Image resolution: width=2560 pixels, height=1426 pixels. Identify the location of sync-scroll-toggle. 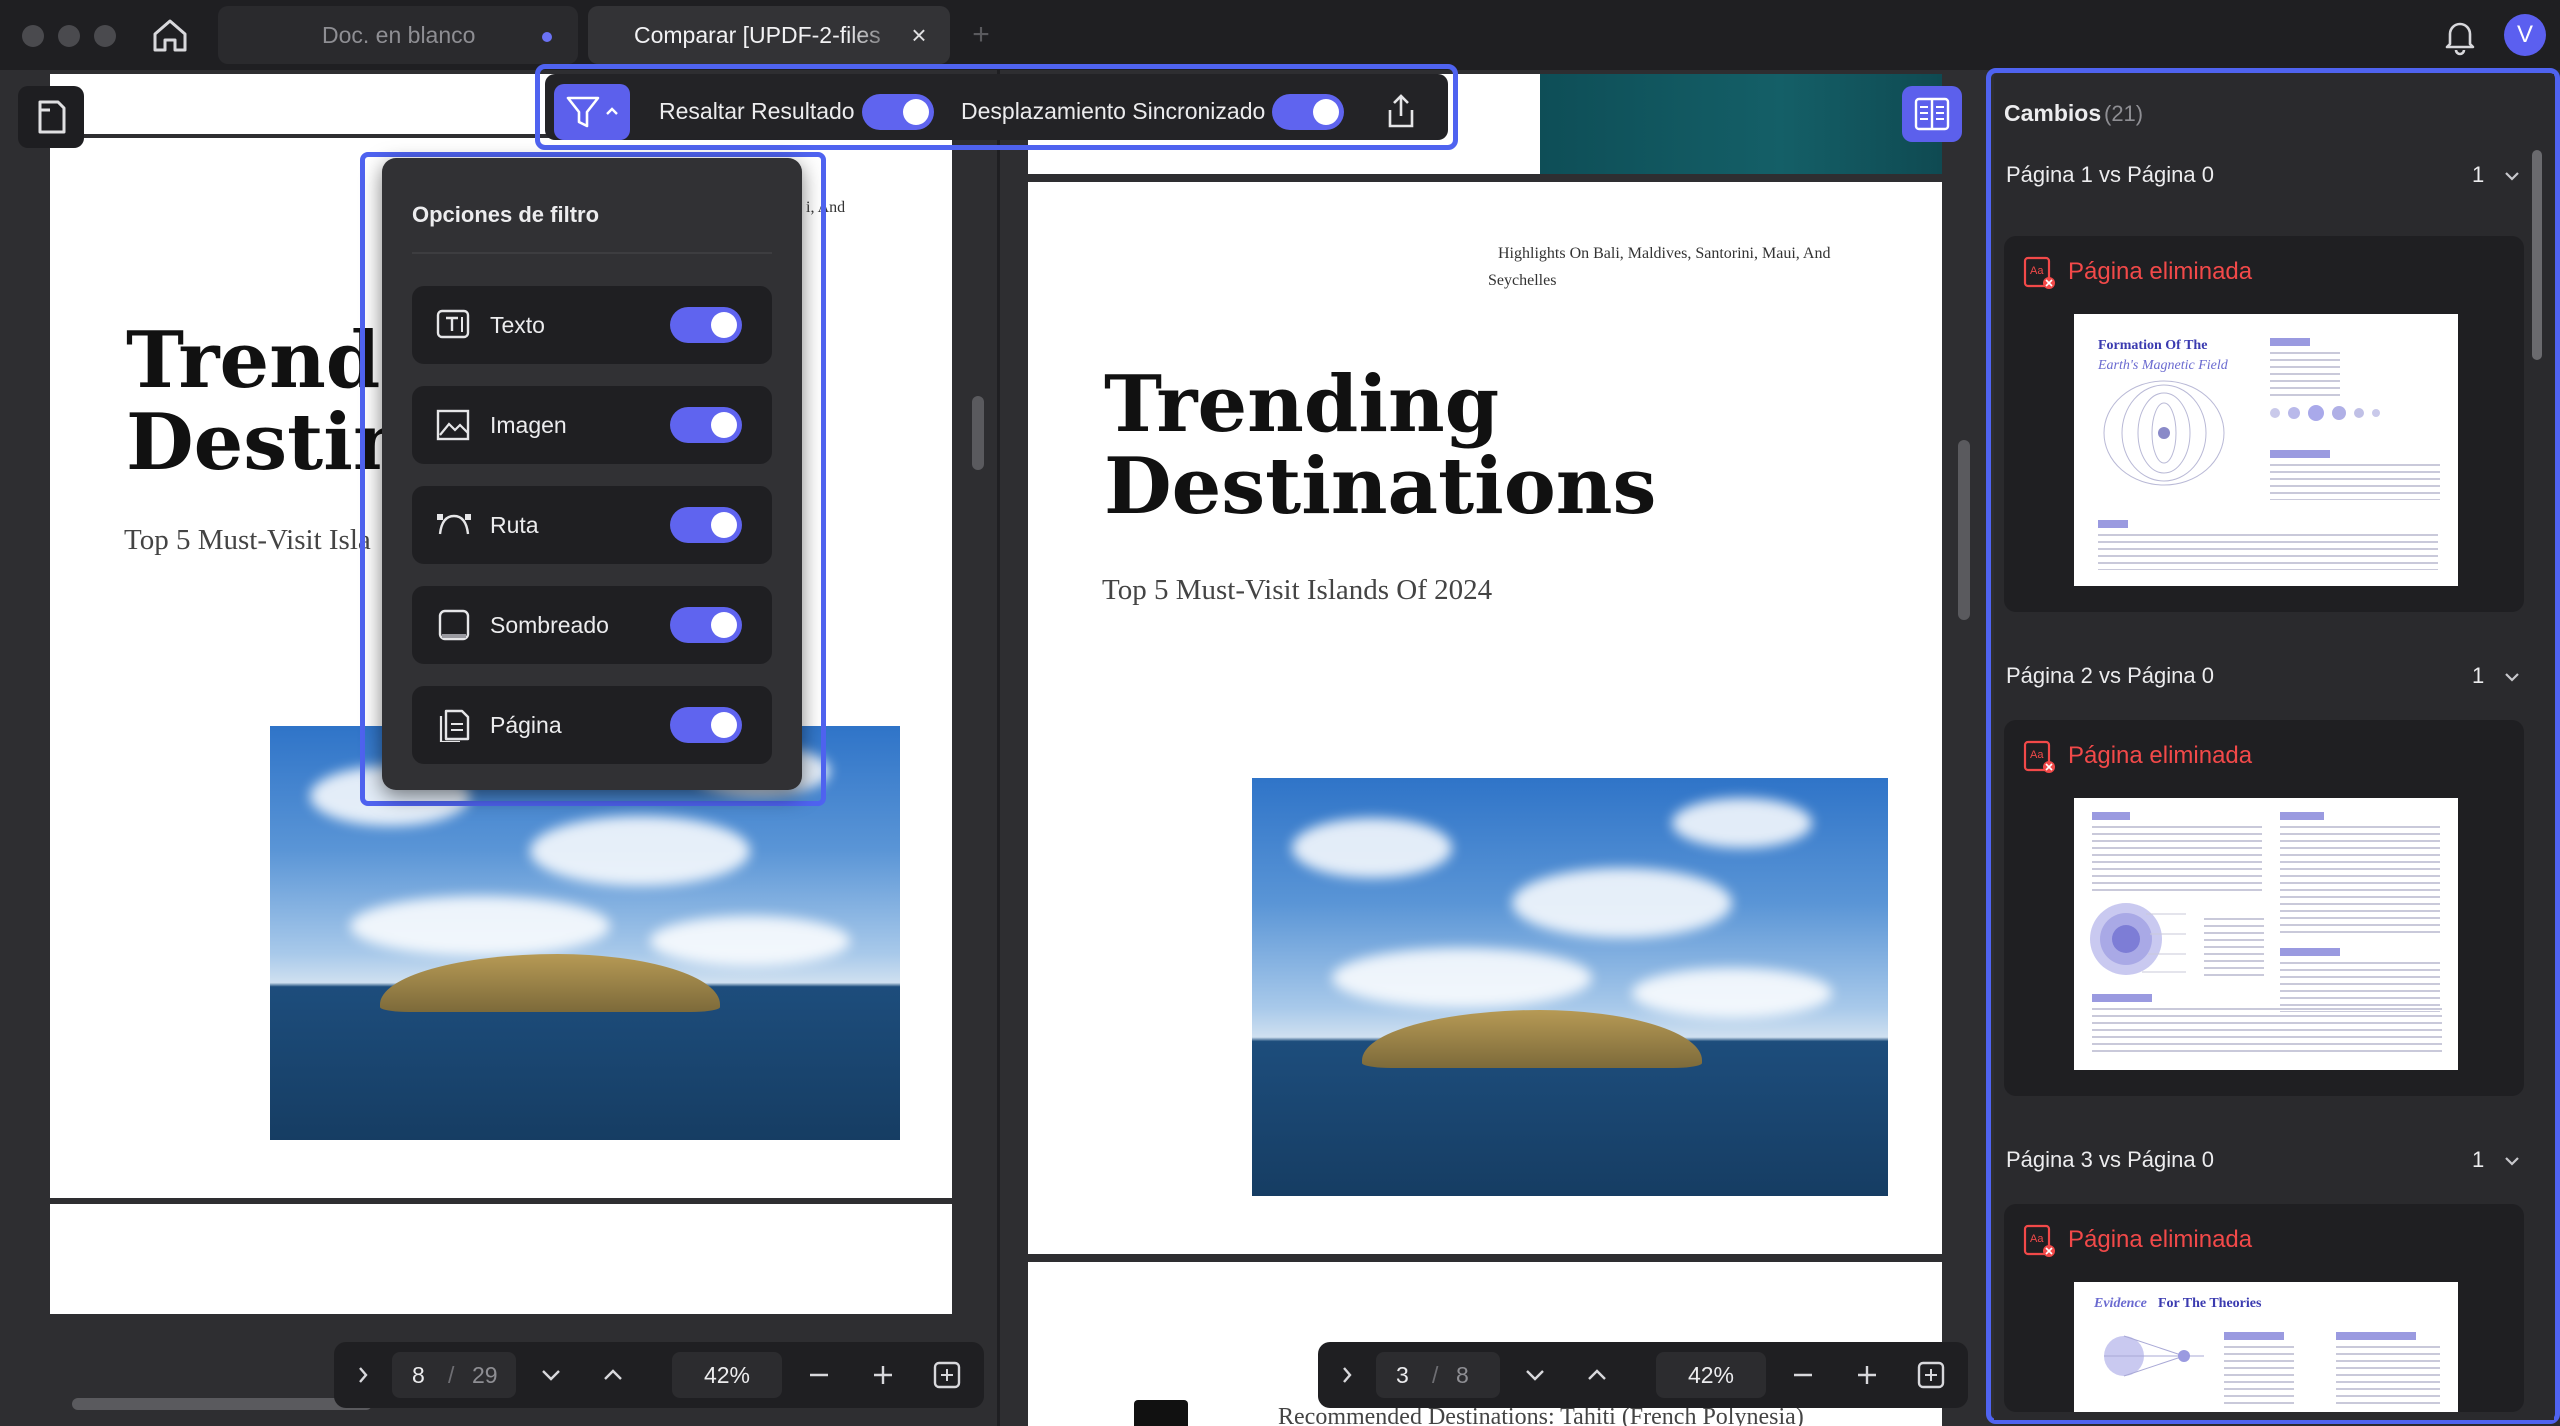
(1308, 112).